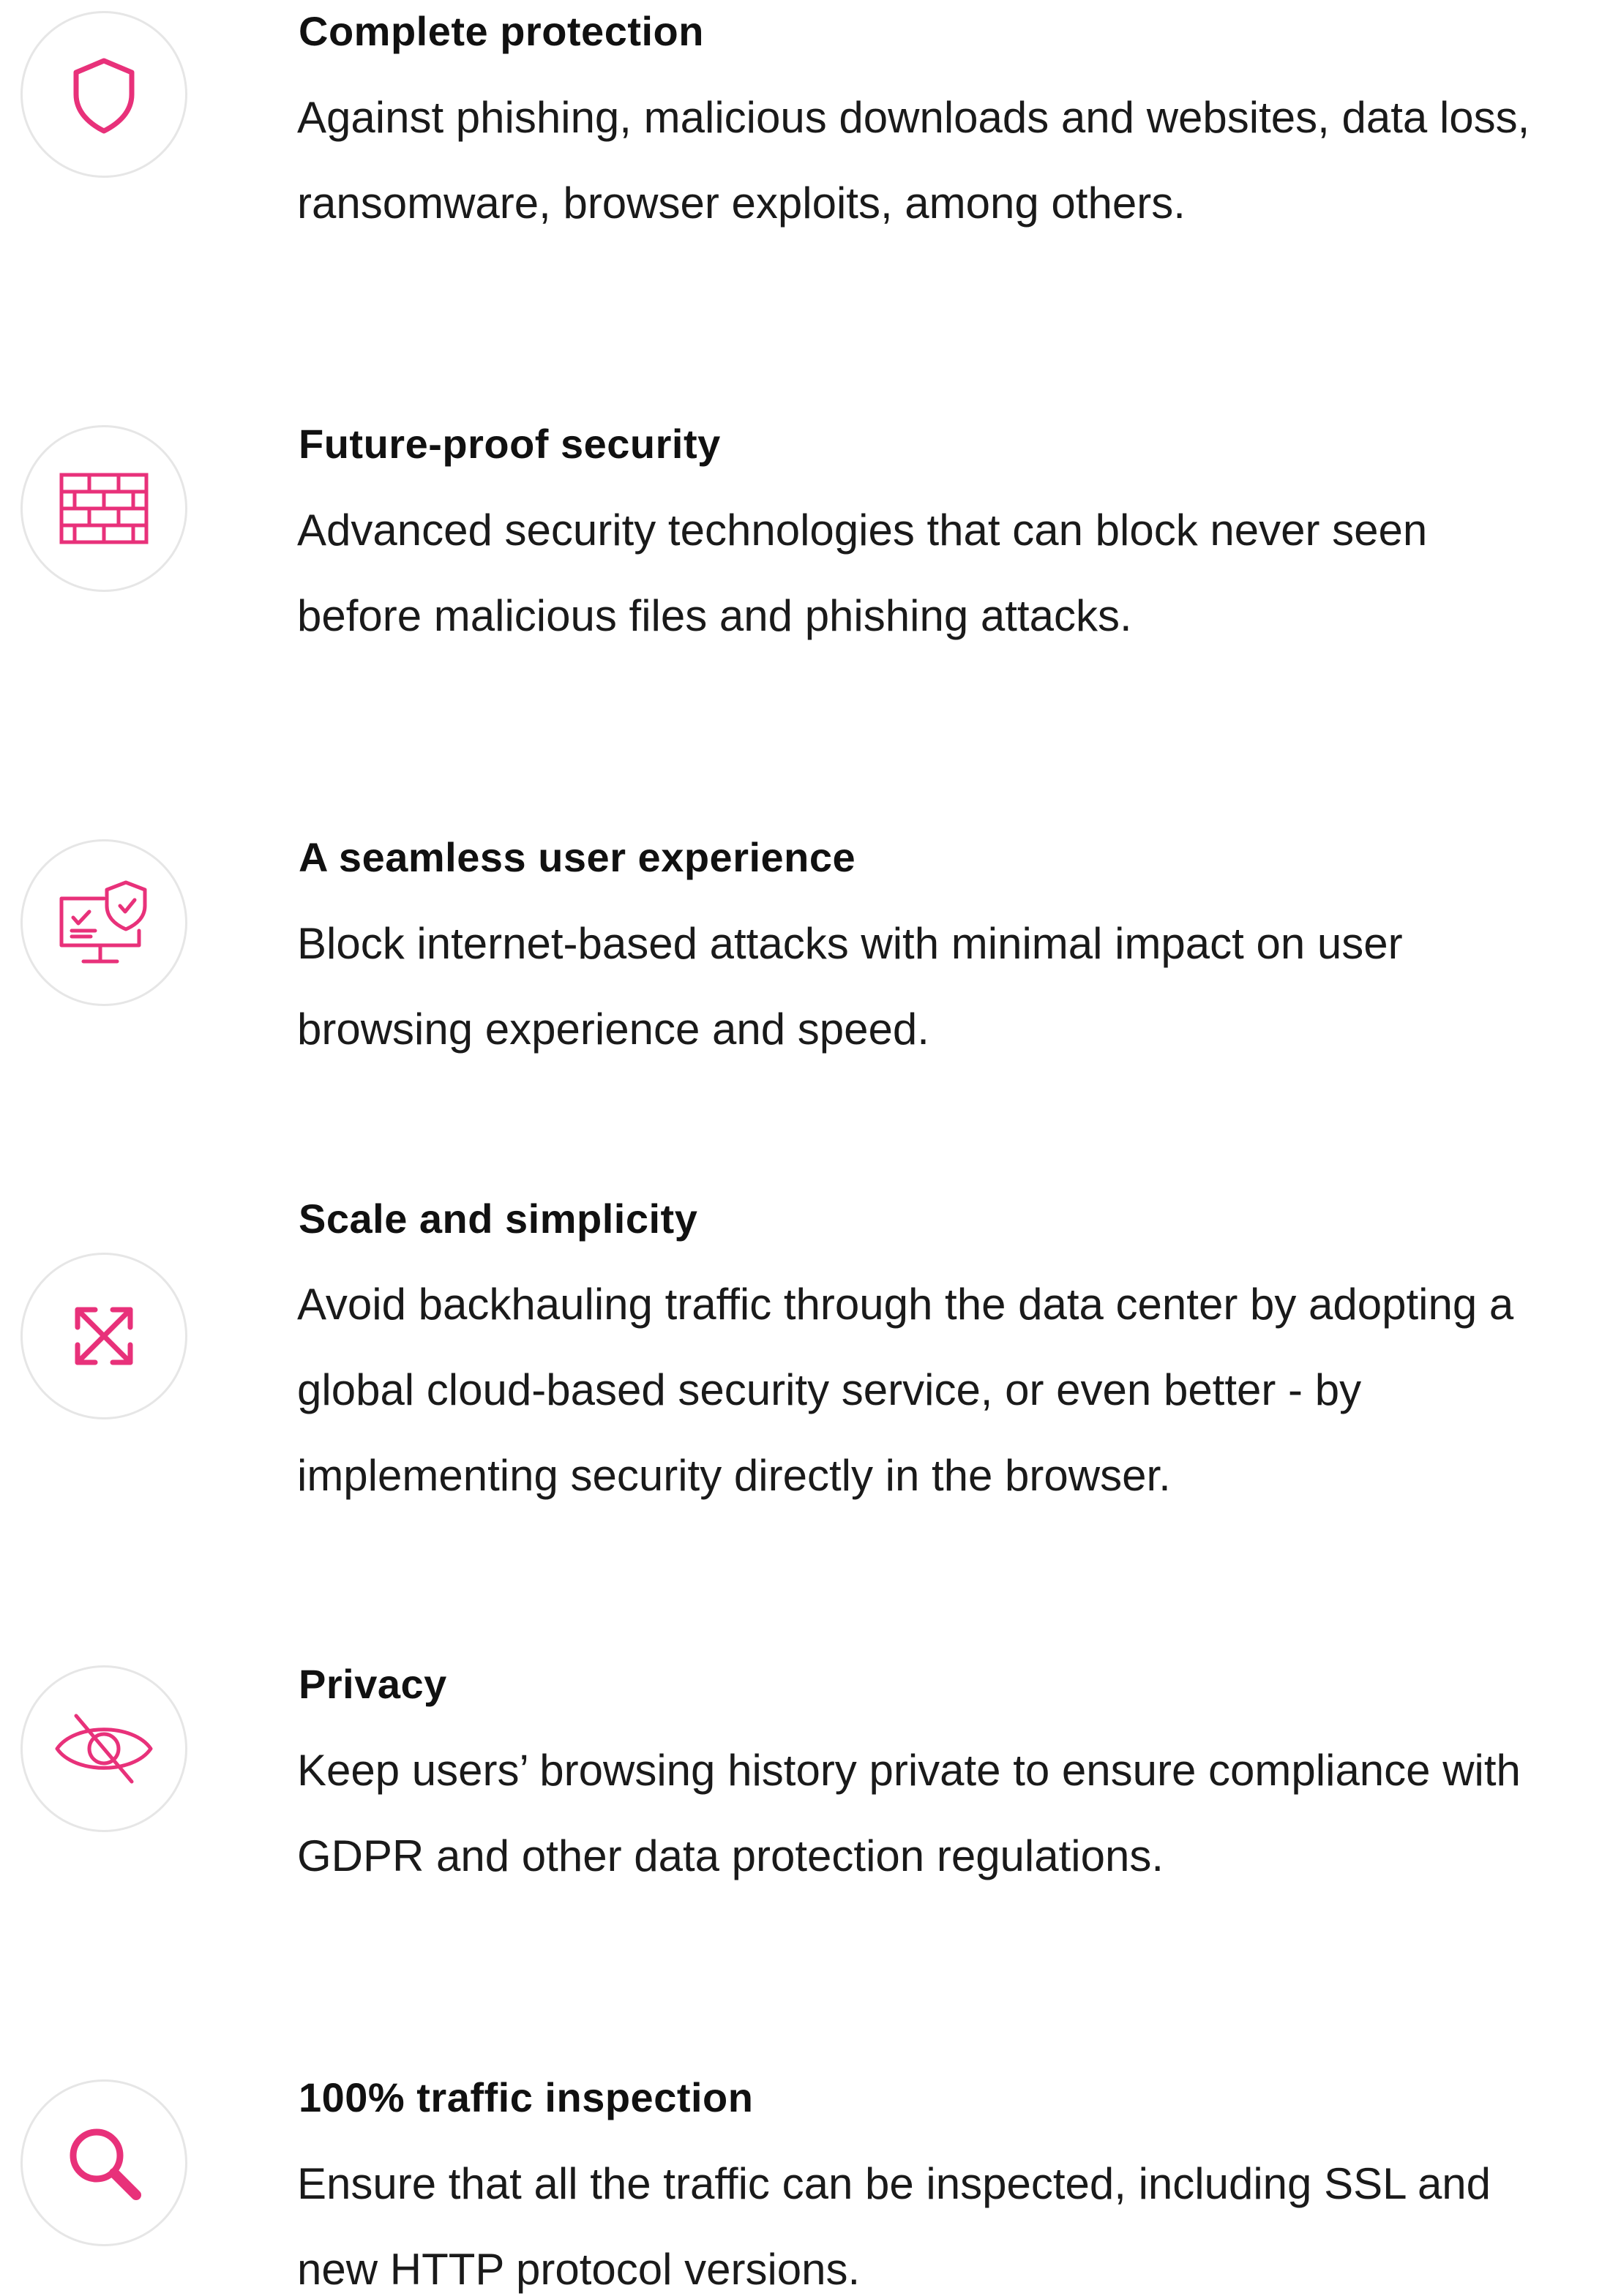  Describe the element at coordinates (510, 444) in the screenshot. I see `feature-title: Future-proof security` at that location.